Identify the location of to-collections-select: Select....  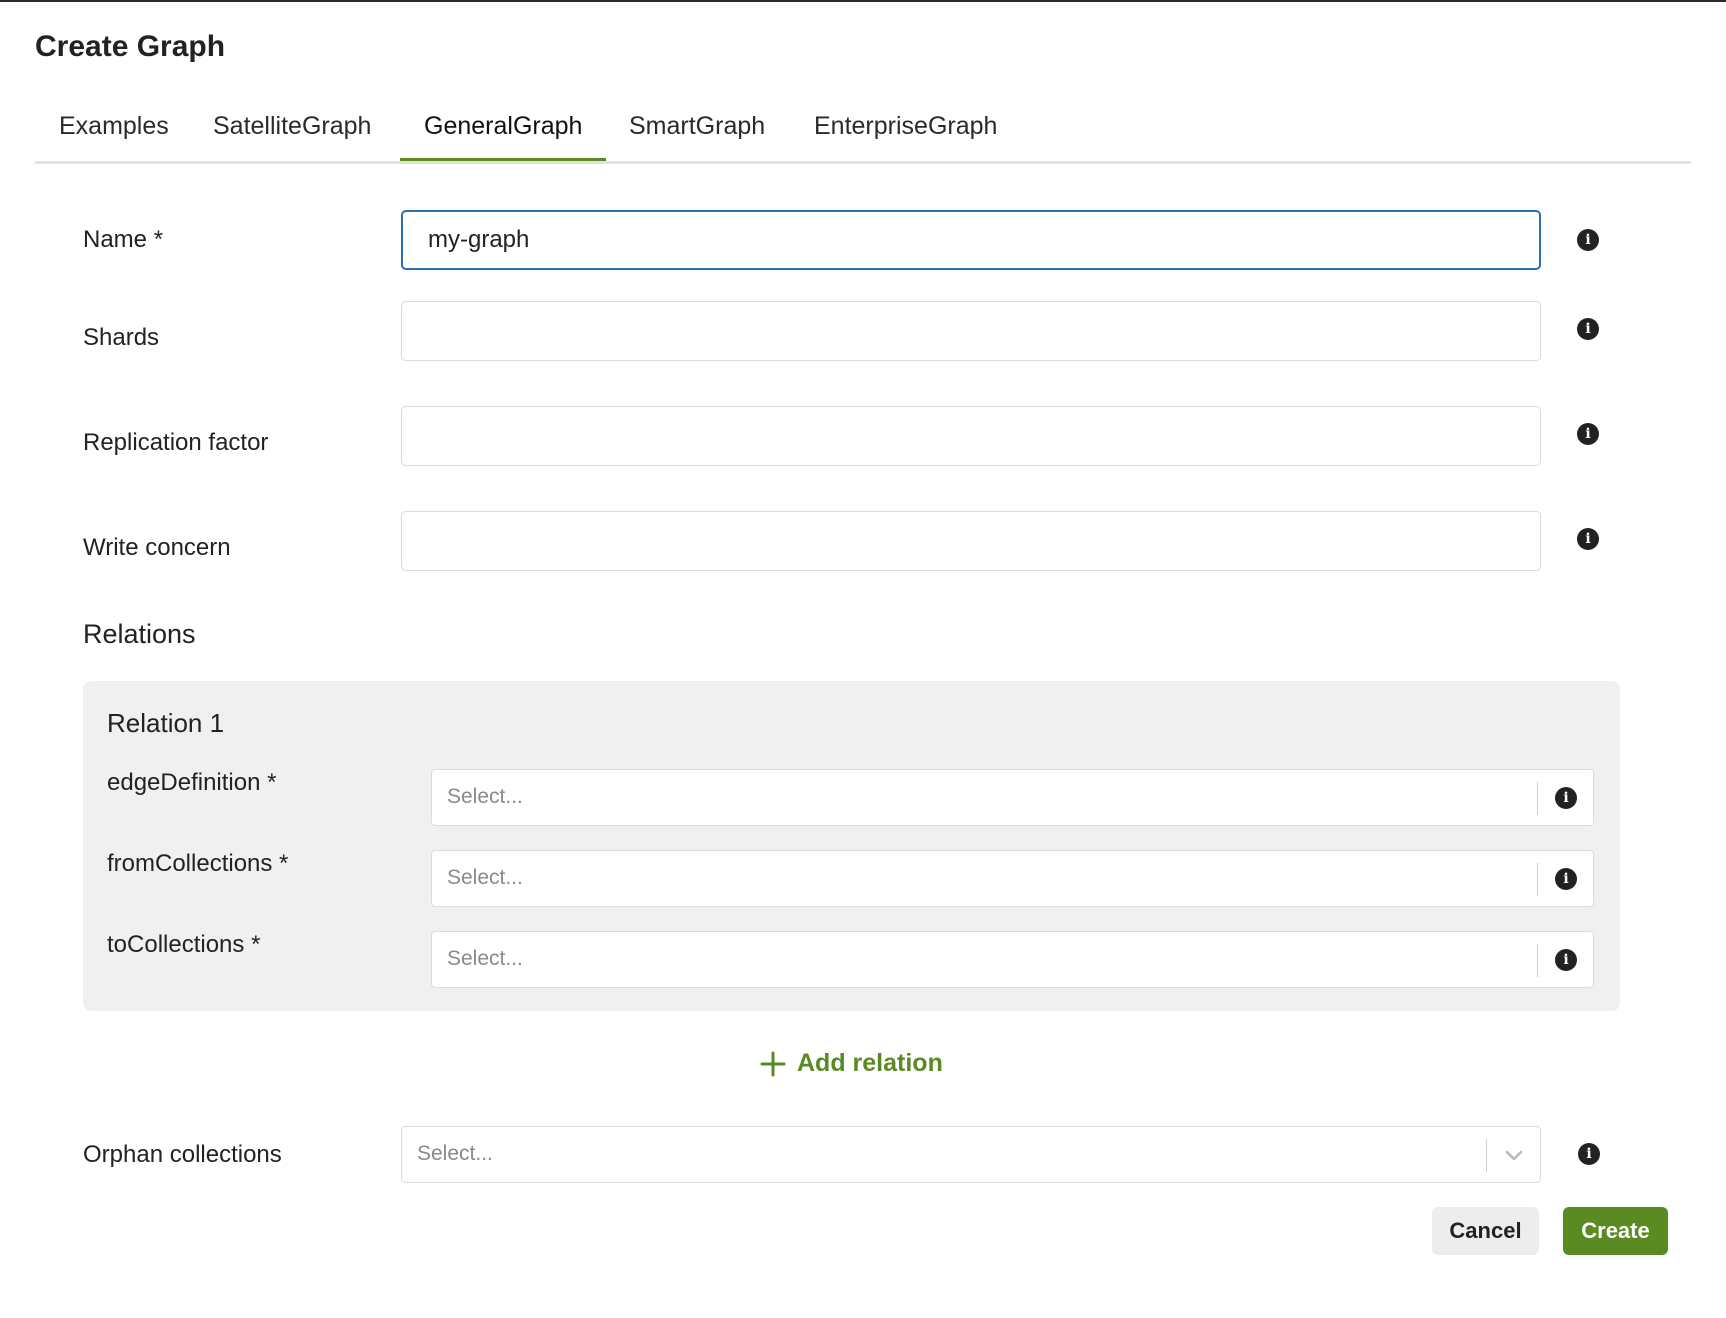
(1012, 959).